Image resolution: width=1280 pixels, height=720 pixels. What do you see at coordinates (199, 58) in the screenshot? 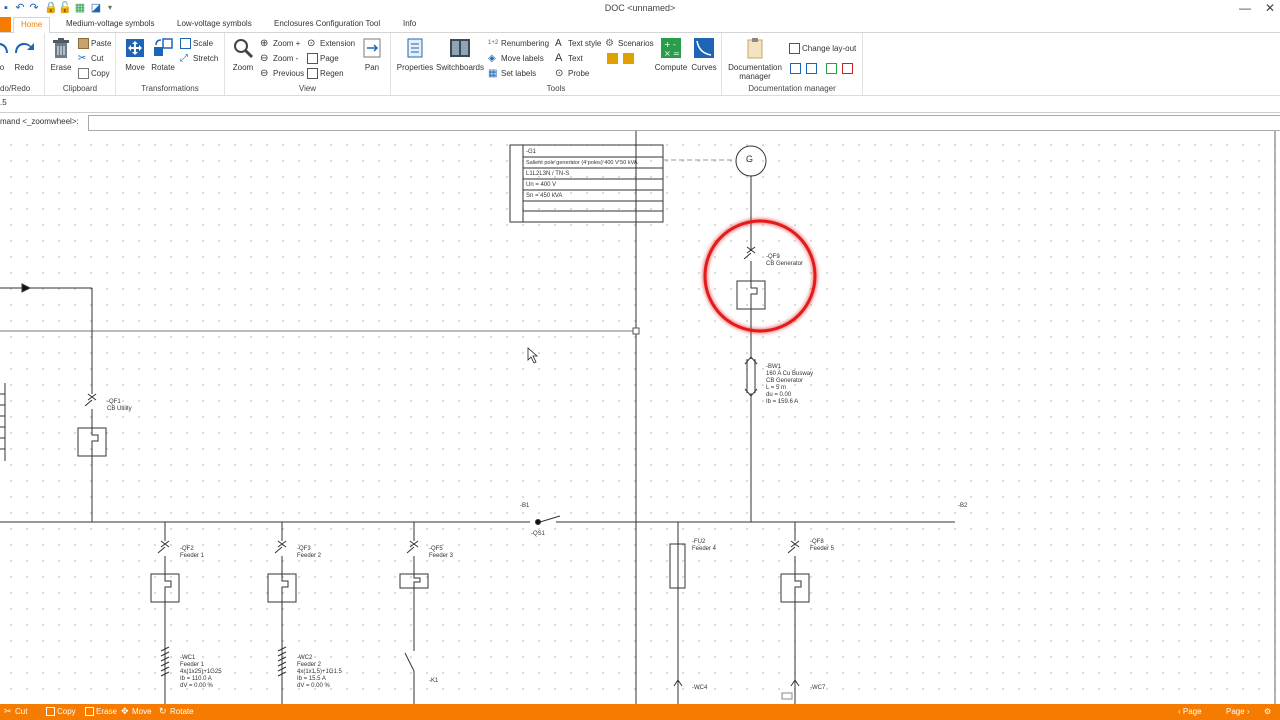
I see `stretch-button: ⤢ Stretch` at bounding box center [199, 58].